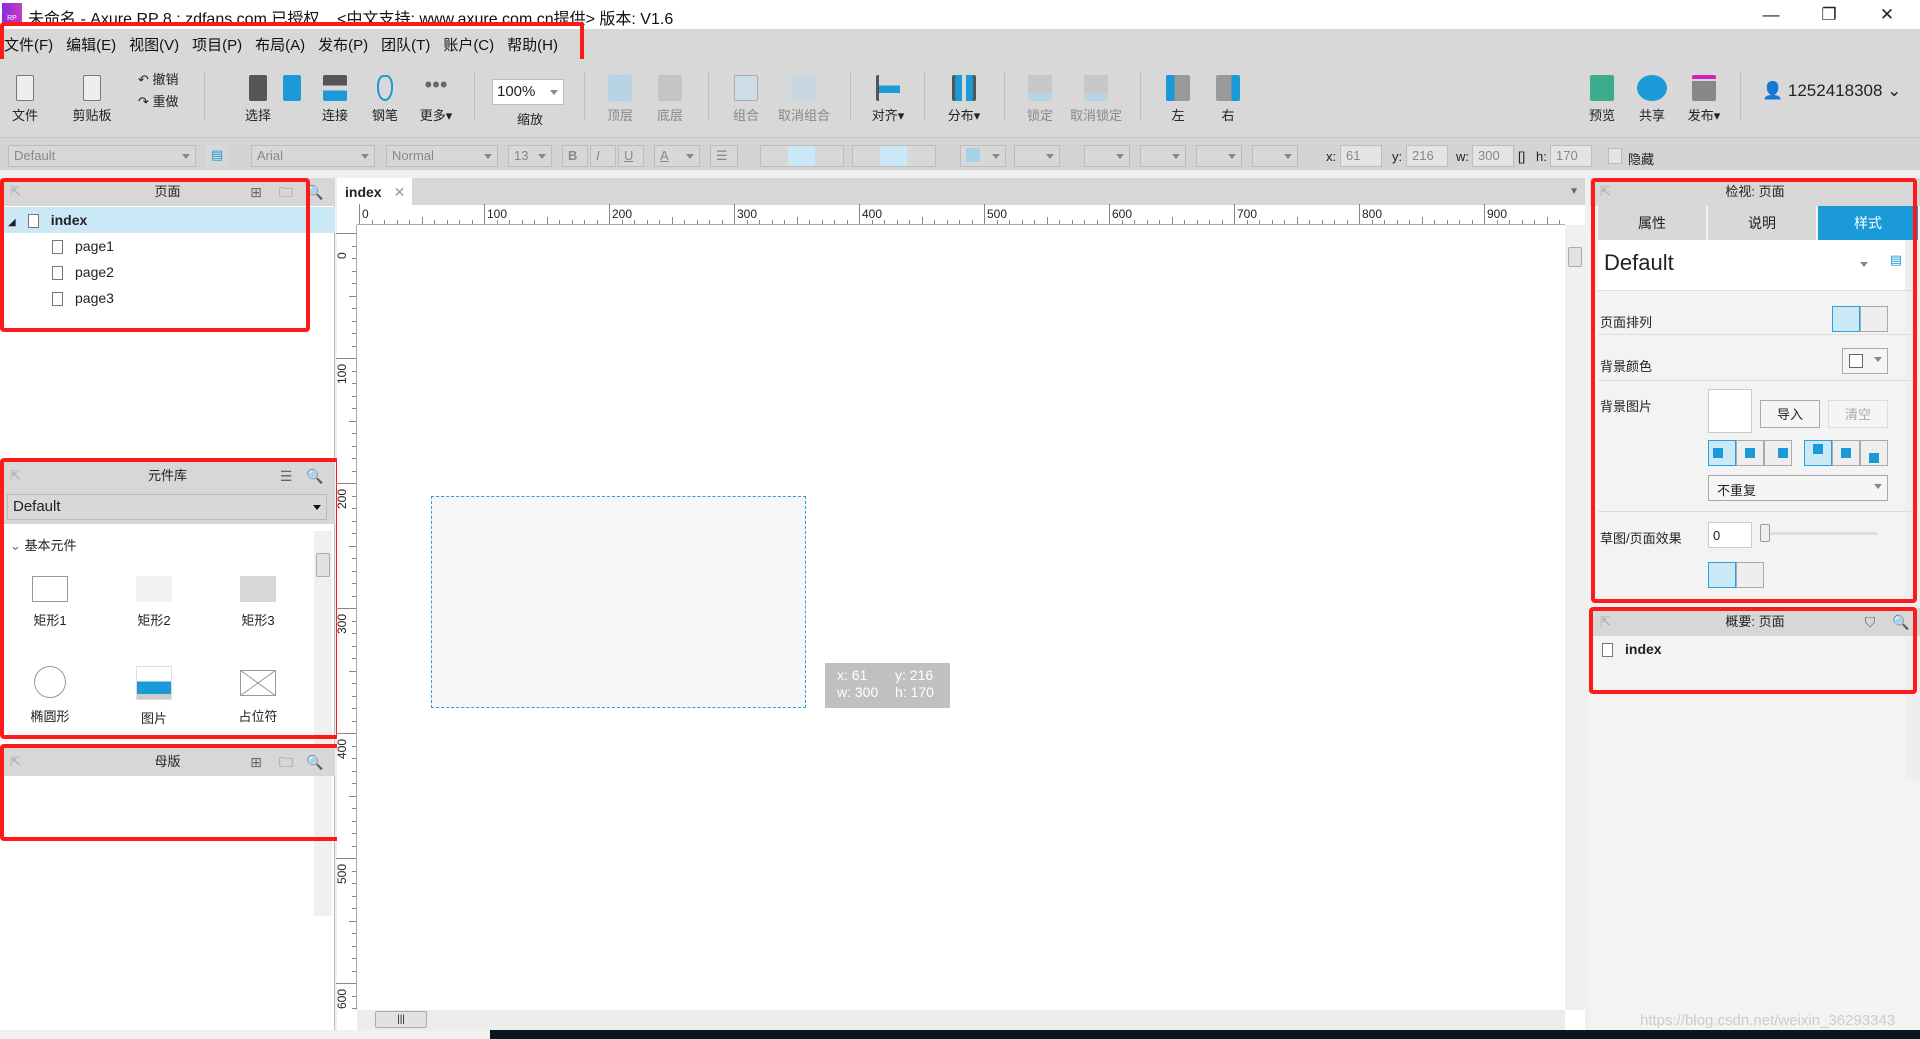  What do you see at coordinates (25, 91) in the screenshot?
I see `file-button: 文件` at bounding box center [25, 91].